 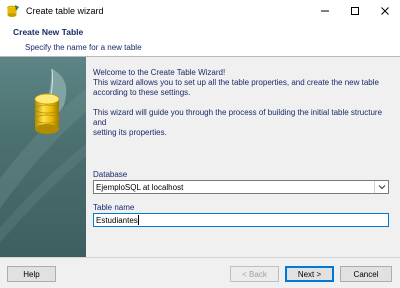 I want to click on maximize-button, so click(x=355, y=11).